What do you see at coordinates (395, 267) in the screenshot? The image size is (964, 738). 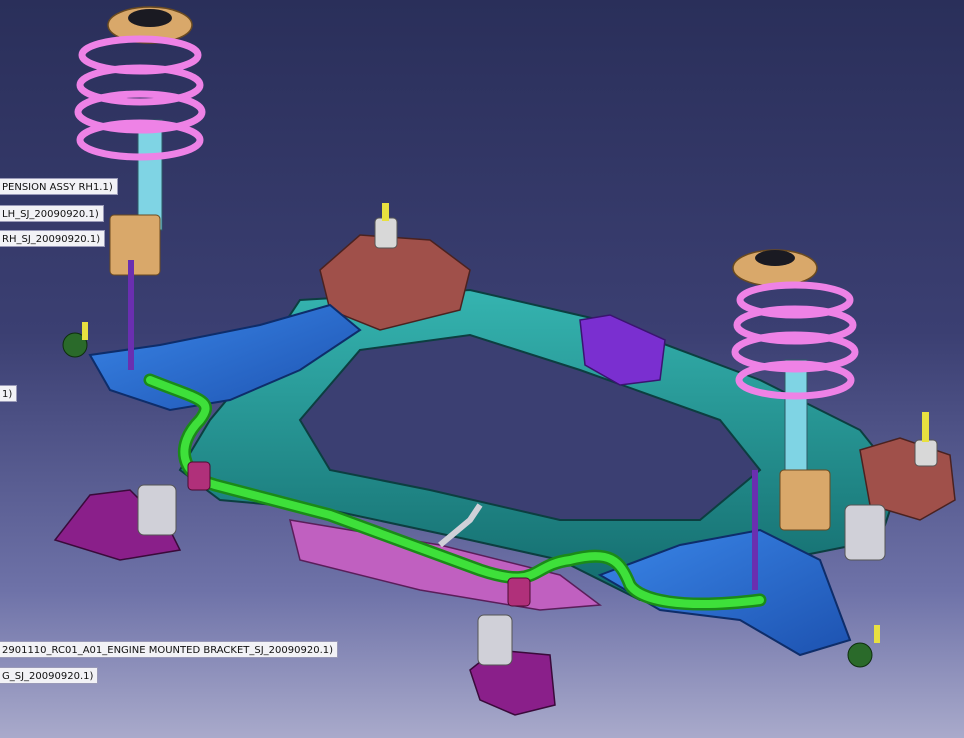 I see `engine-mount-left` at bounding box center [395, 267].